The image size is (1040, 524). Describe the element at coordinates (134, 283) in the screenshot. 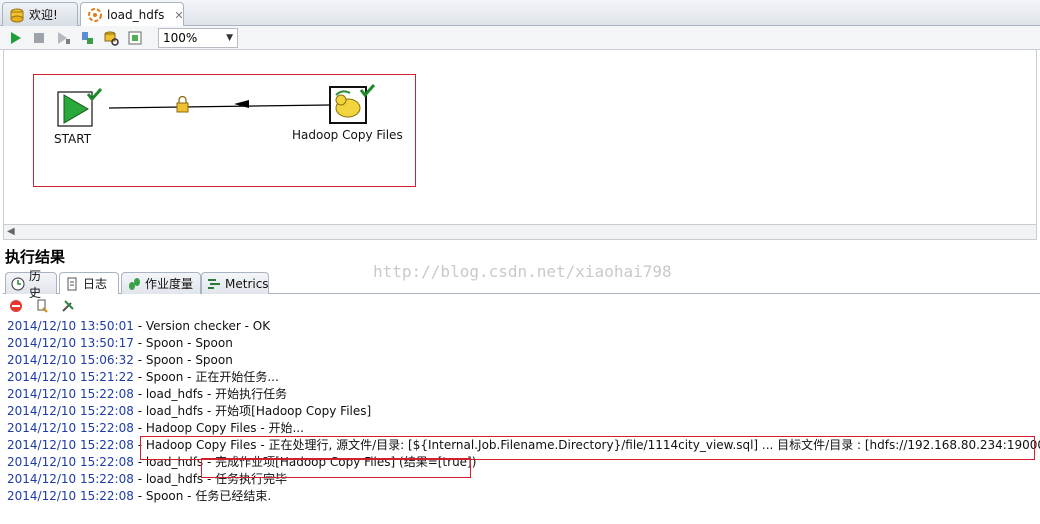

I see `metrics-steps-icon` at that location.